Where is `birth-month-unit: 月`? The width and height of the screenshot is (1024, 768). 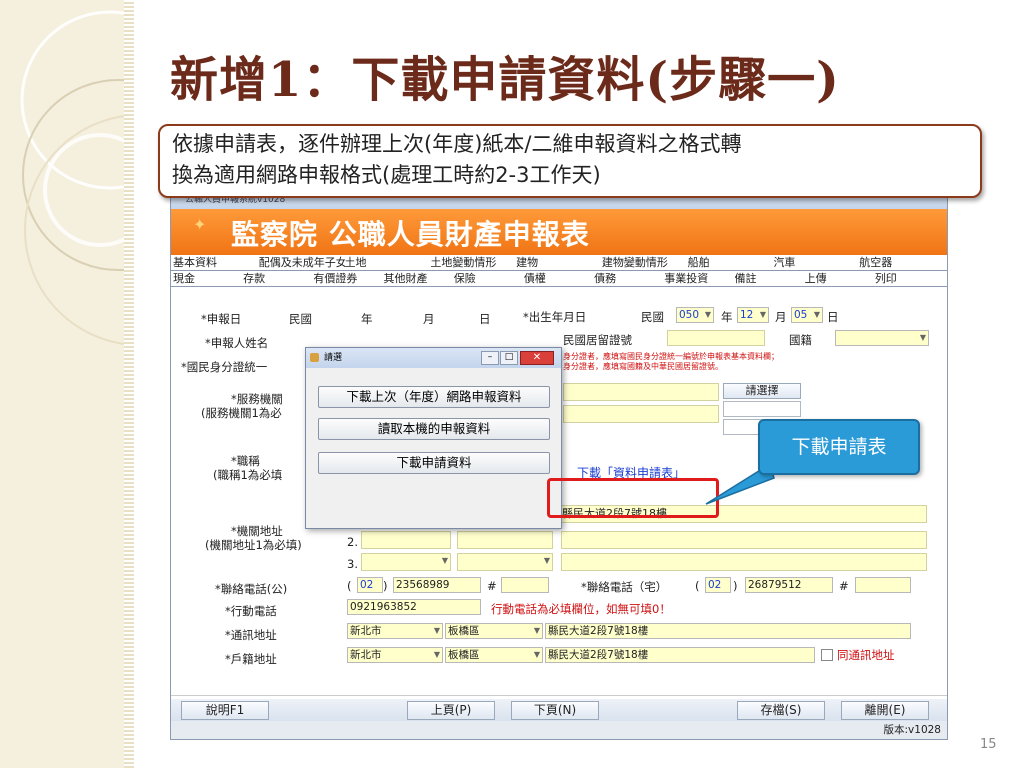 birth-month-unit: 月 is located at coordinates (781, 317).